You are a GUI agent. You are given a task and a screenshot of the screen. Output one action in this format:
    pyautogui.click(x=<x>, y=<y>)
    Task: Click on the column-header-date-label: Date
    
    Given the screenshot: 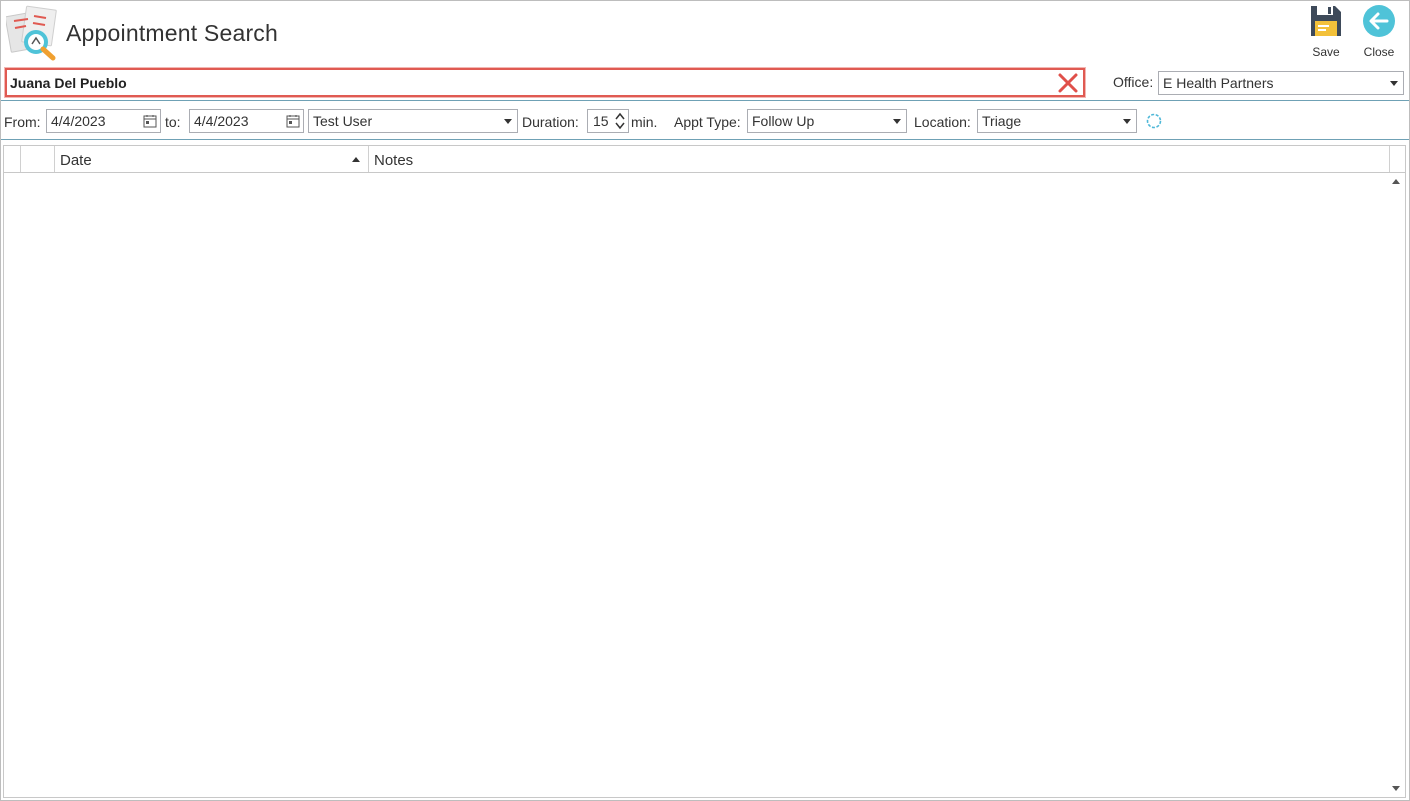 What is the action you would take?
    pyautogui.click(x=76, y=160)
    